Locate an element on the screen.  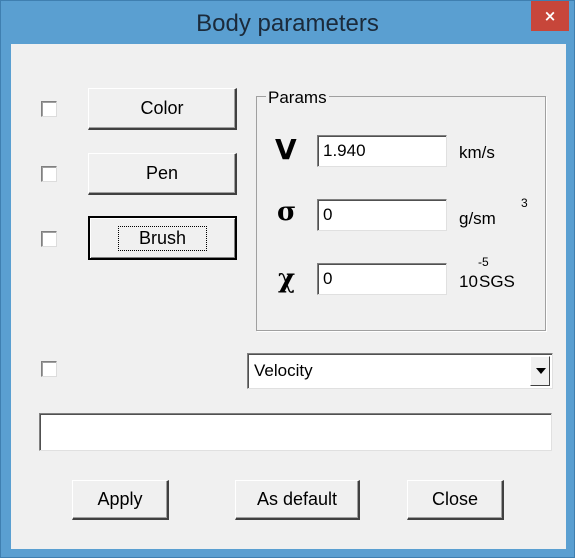
density-unit: g/sm is located at coordinates (477, 218).